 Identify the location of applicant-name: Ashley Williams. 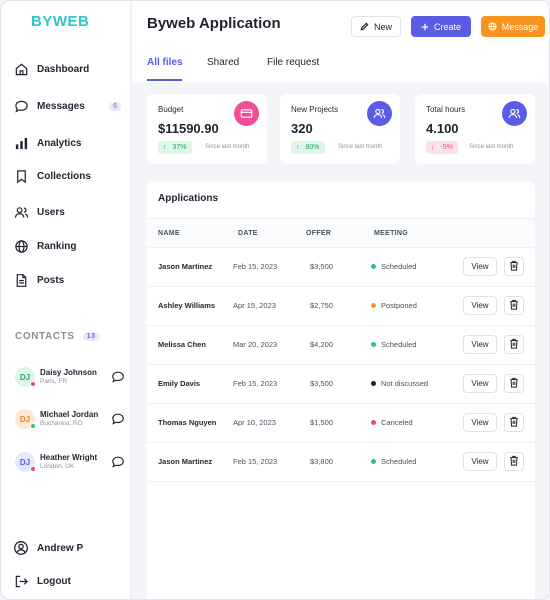
(187, 305).